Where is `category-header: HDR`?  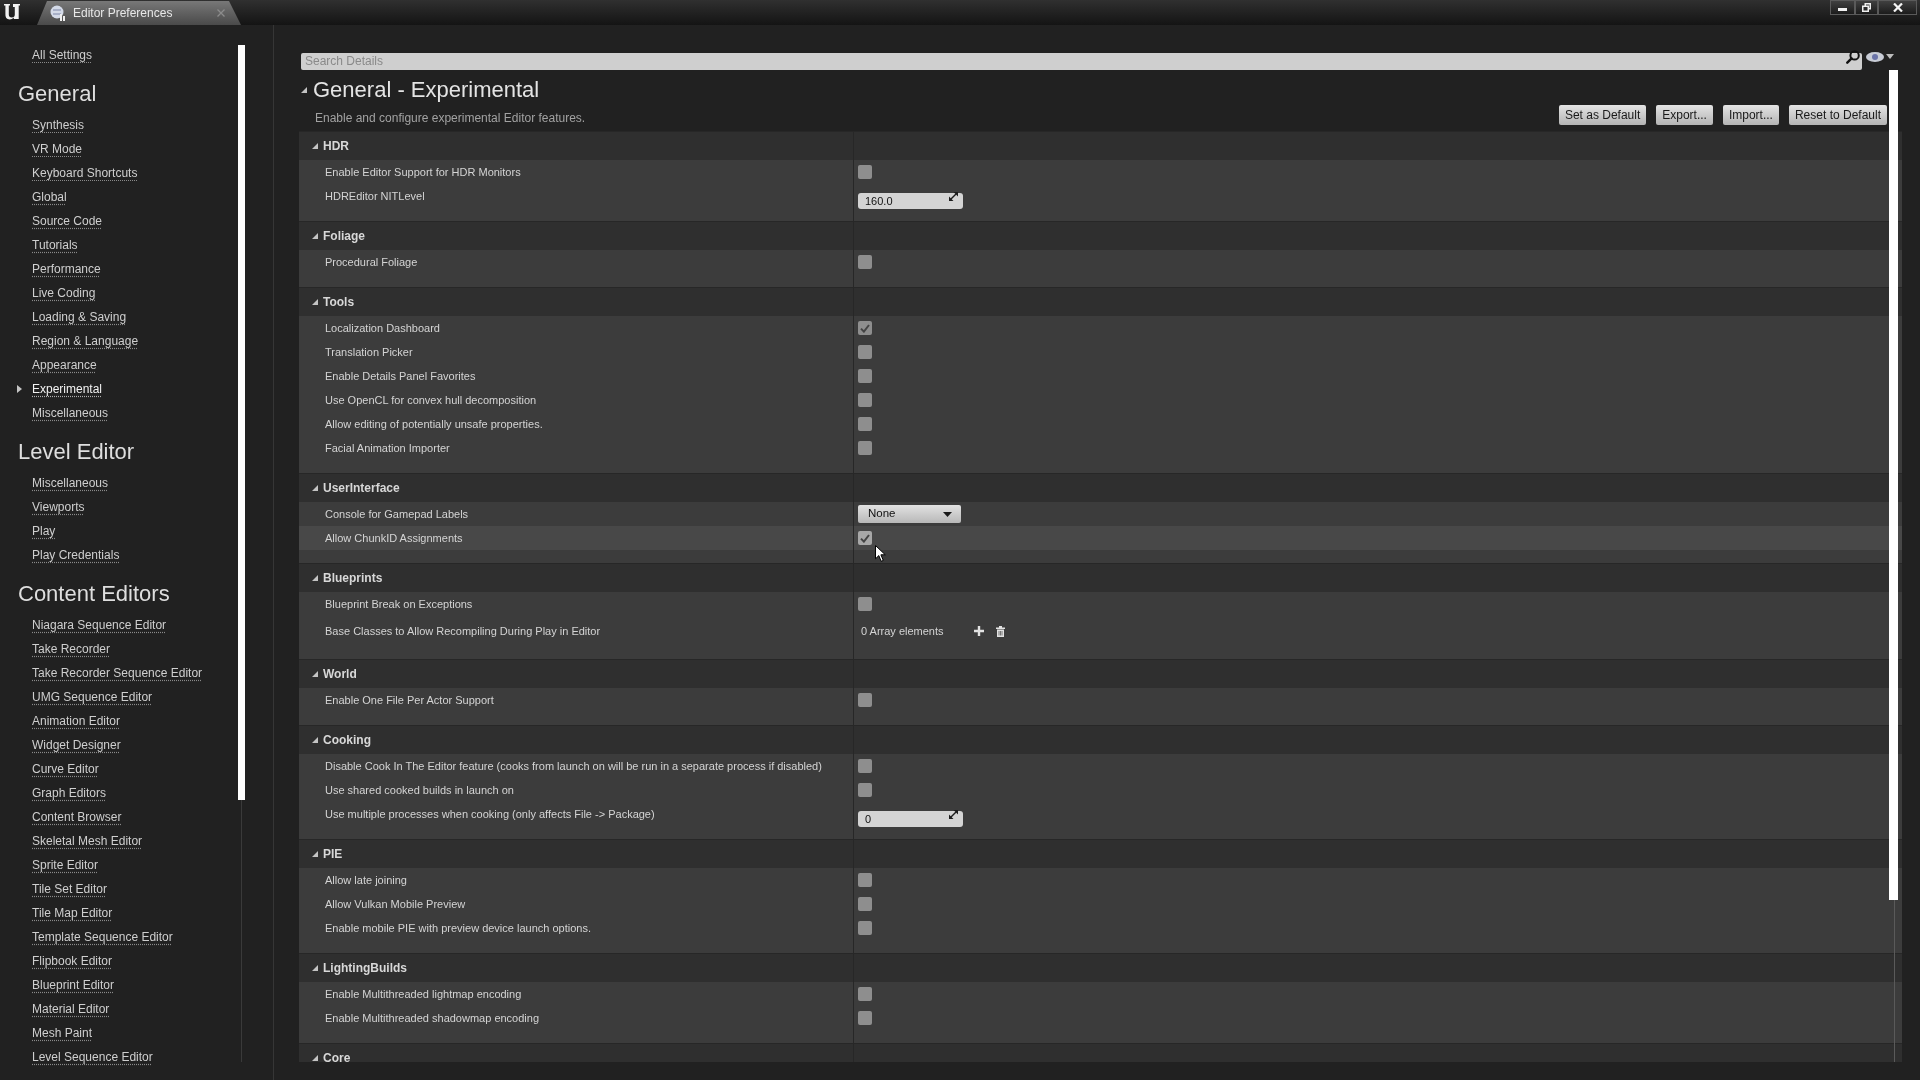 category-header: HDR is located at coordinates (1100, 145).